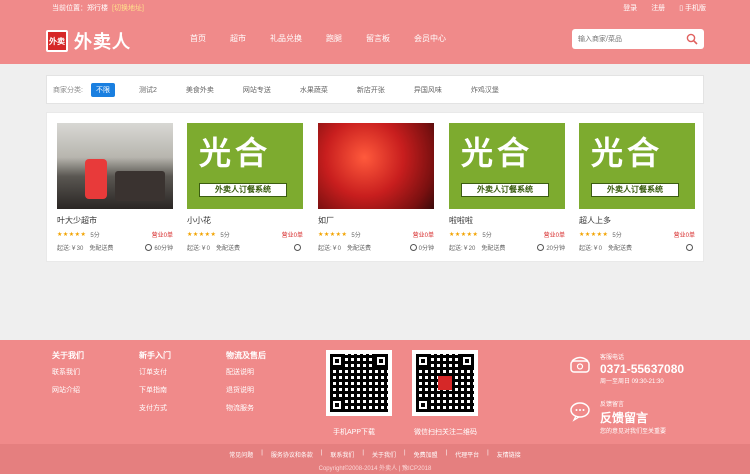 The image size is (750, 474). Describe the element at coordinates (246, 355) in the screenshot. I see `footer-heading: 物流及售后` at that location.